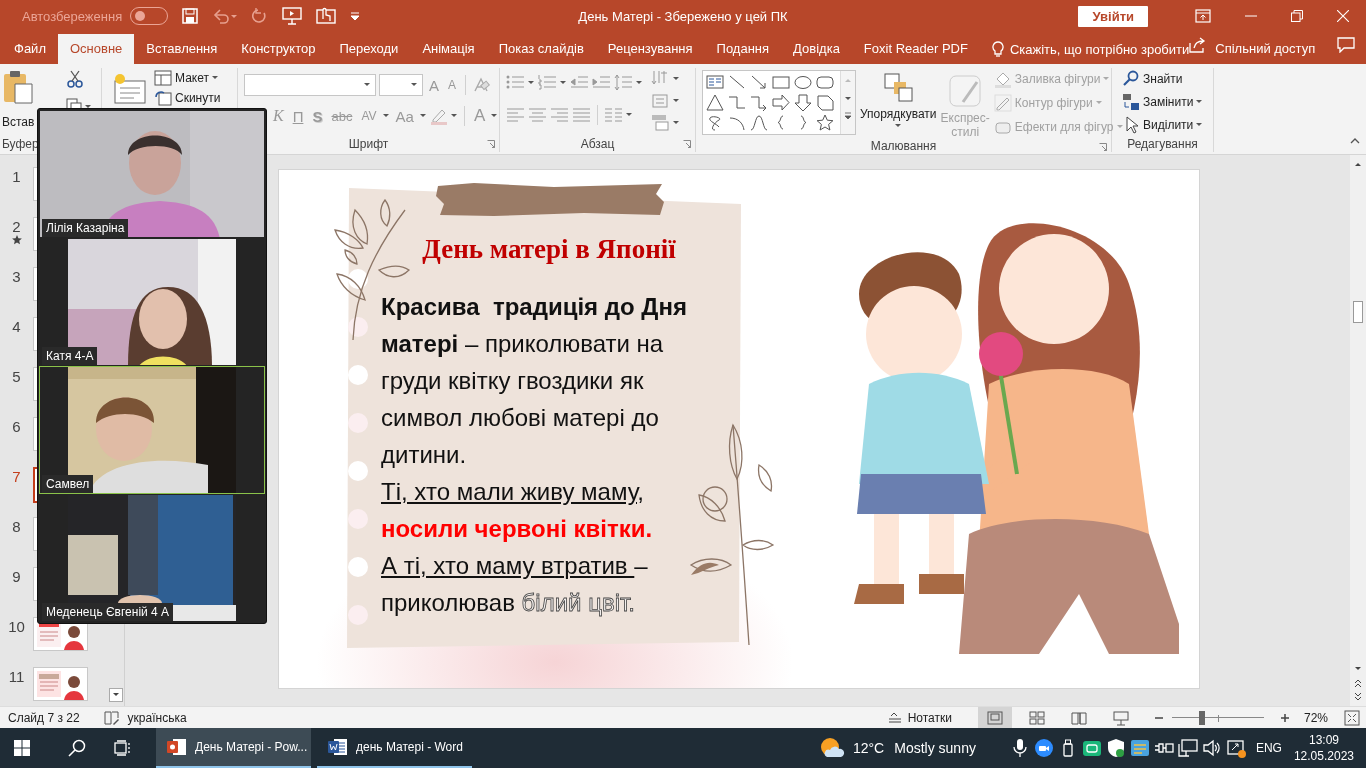 The width and height of the screenshot is (1366, 768). I want to click on input-language: ENG, so click(1268, 748).